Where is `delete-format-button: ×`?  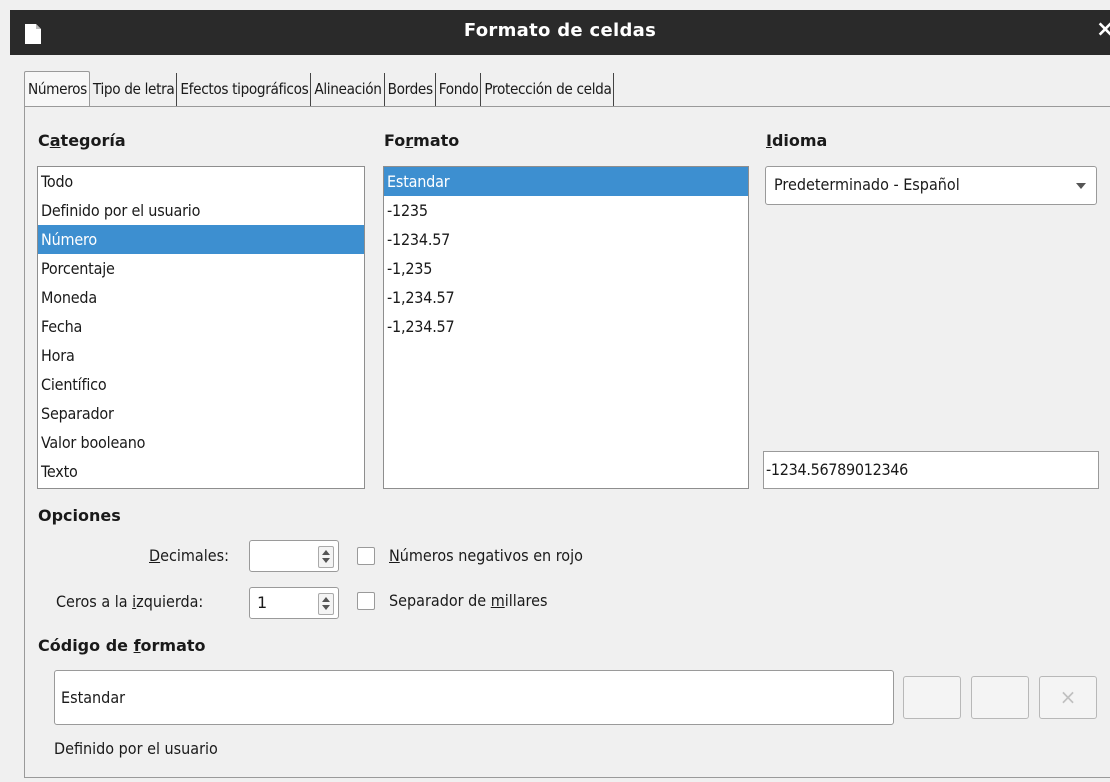
delete-format-button: × is located at coordinates (1068, 697).